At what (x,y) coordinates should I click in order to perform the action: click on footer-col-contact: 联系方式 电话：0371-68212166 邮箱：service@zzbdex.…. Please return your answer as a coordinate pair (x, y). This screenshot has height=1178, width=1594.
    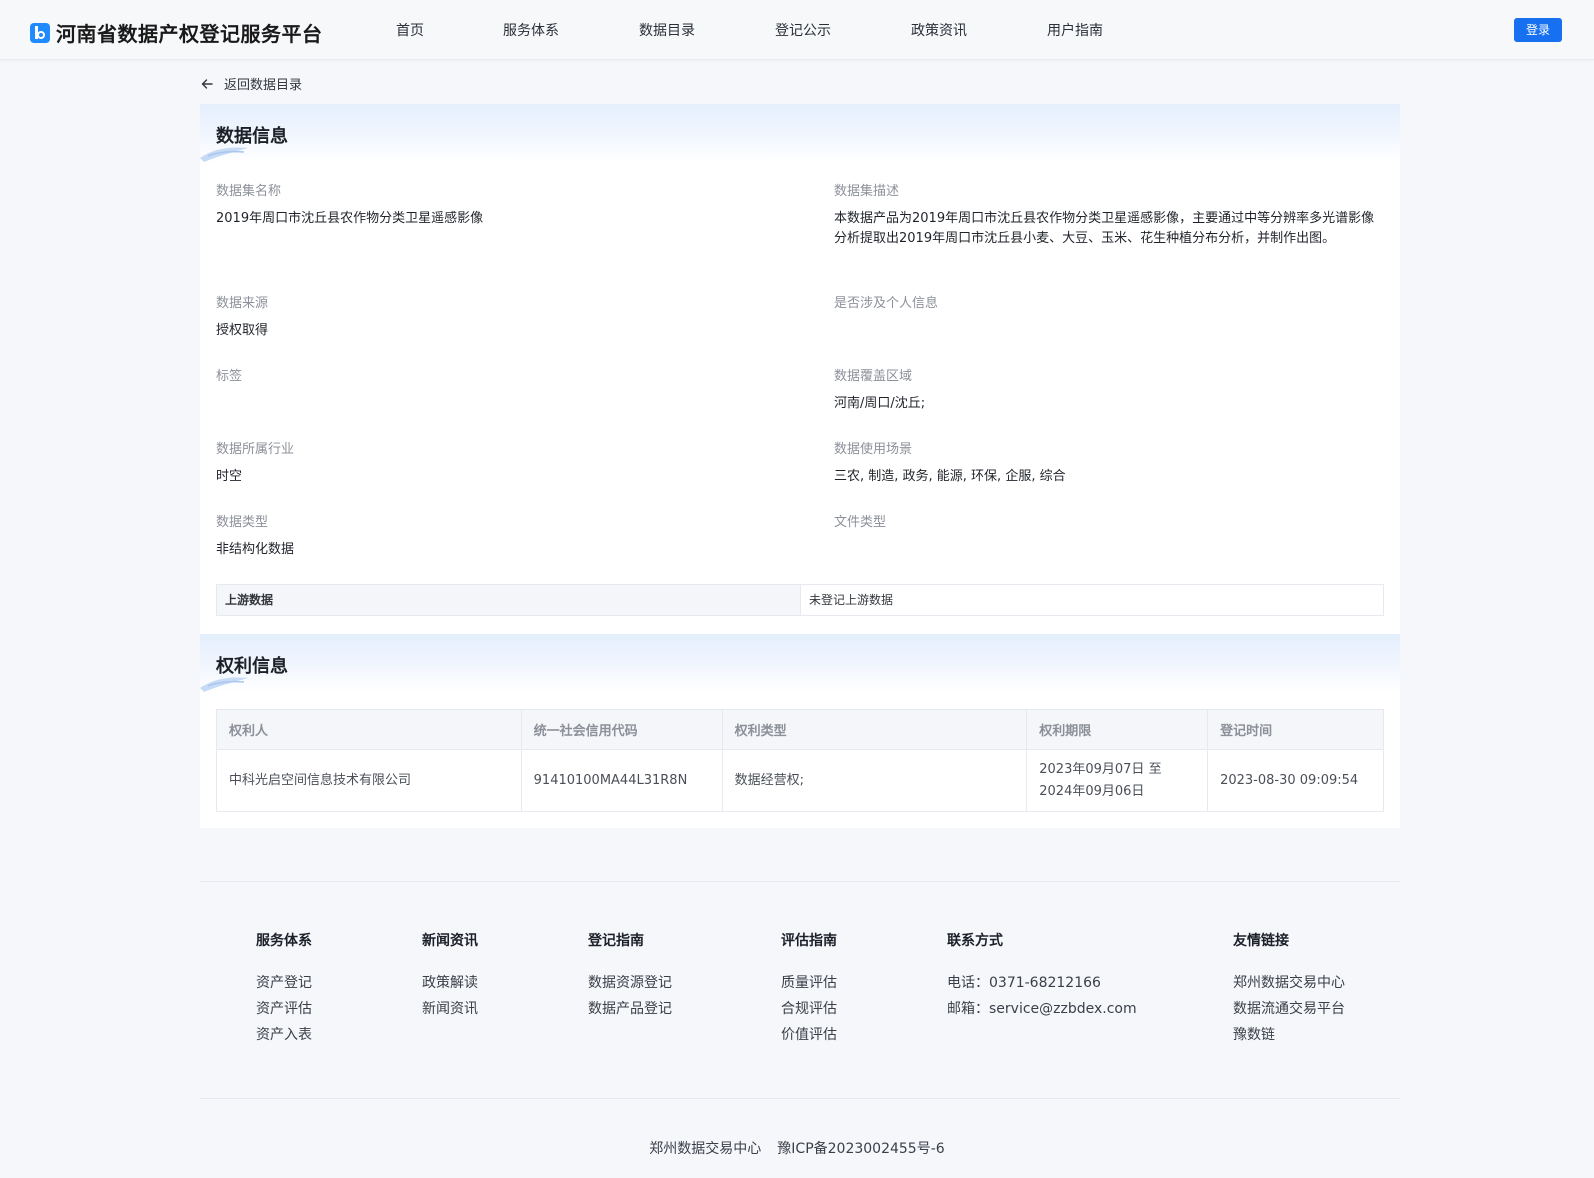
    Looking at the image, I should click on (1042, 976).